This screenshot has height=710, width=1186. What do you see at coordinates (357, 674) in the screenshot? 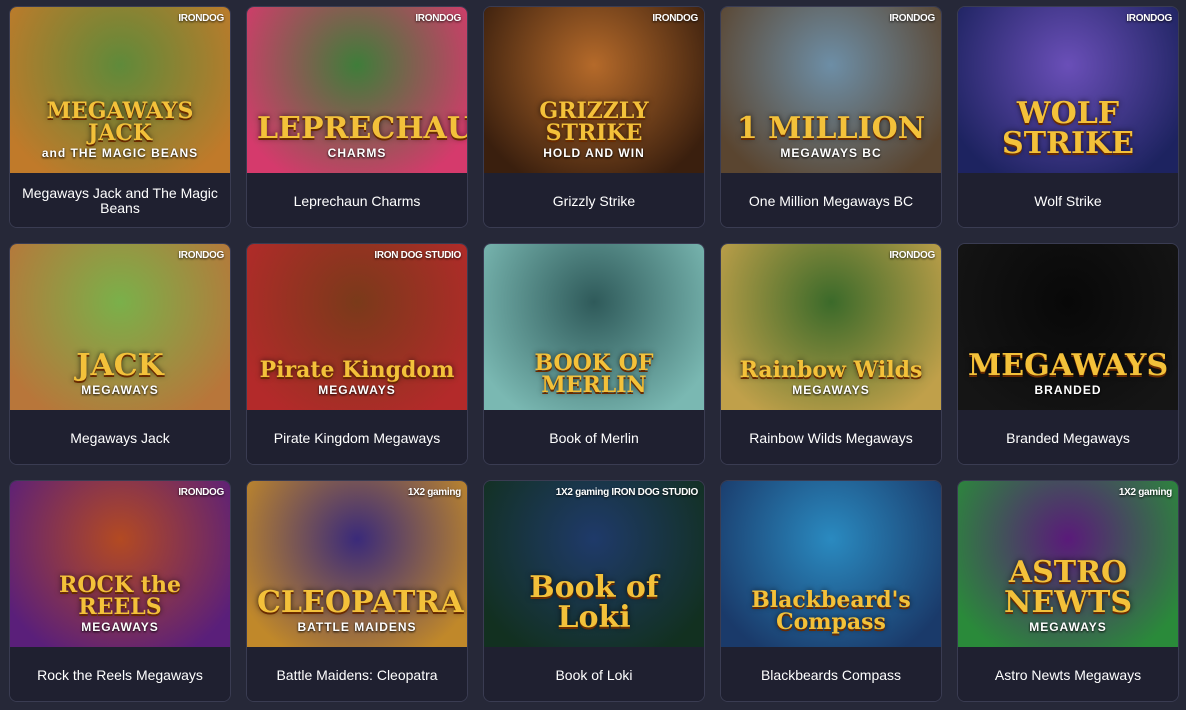
I see `game-title: Battle Maidens: Cleopatra` at bounding box center [357, 674].